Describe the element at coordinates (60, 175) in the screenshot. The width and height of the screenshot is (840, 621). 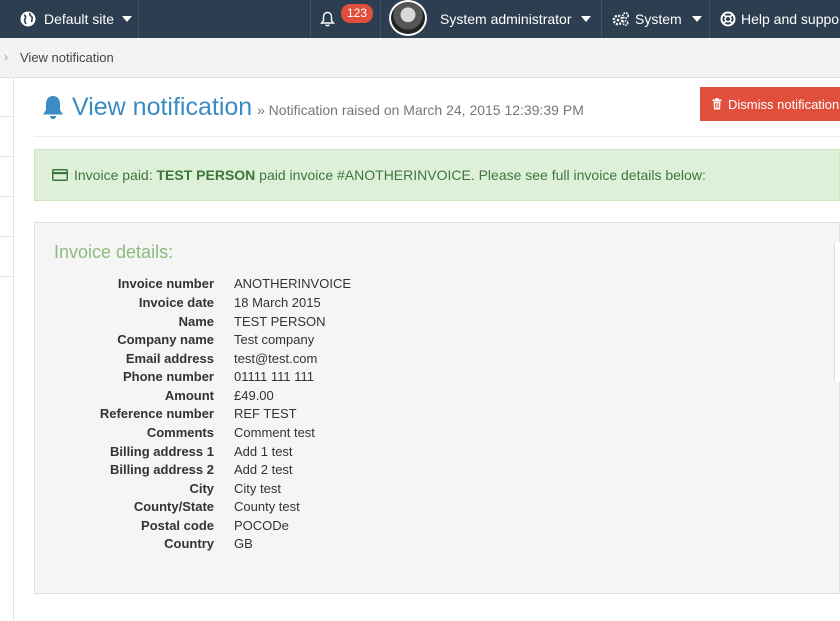
I see `credit-card-icon` at that location.